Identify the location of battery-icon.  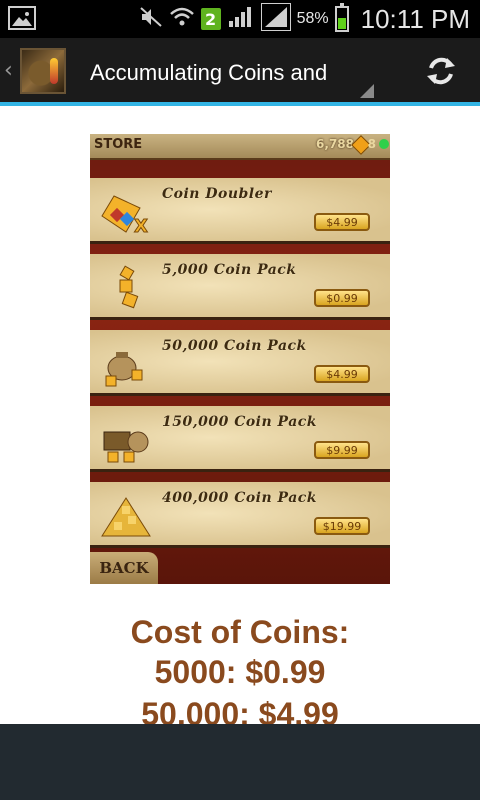
(341, 17).